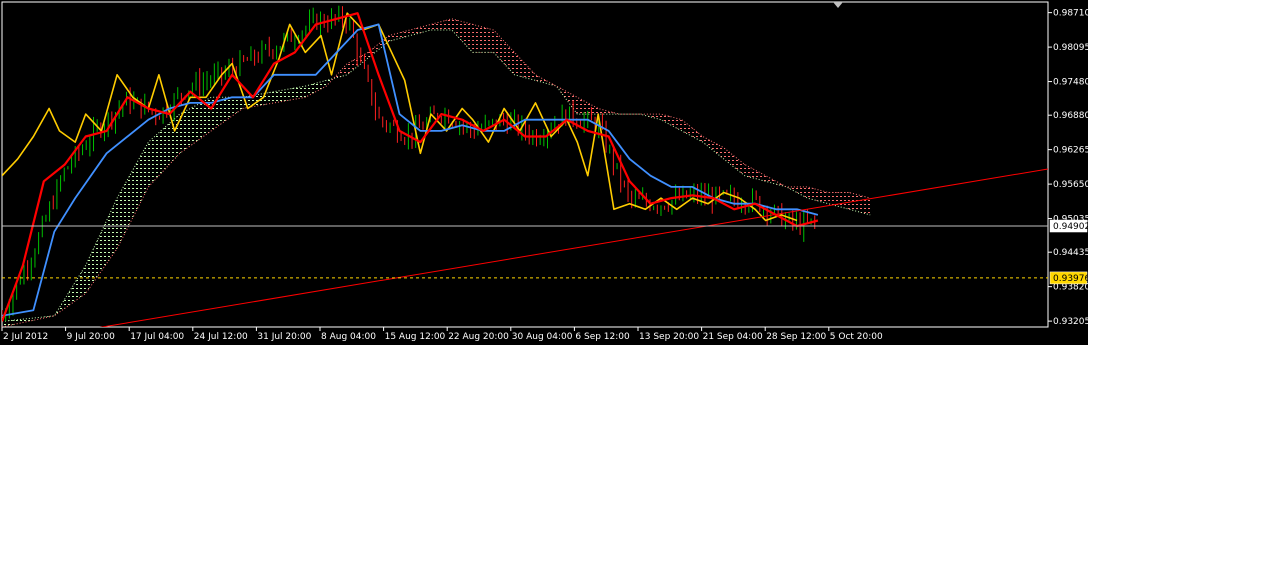 The height and width of the screenshot is (576, 1274). Describe the element at coordinates (1070, 48) in the screenshot. I see `y-tick-label: 0.98095` at that location.